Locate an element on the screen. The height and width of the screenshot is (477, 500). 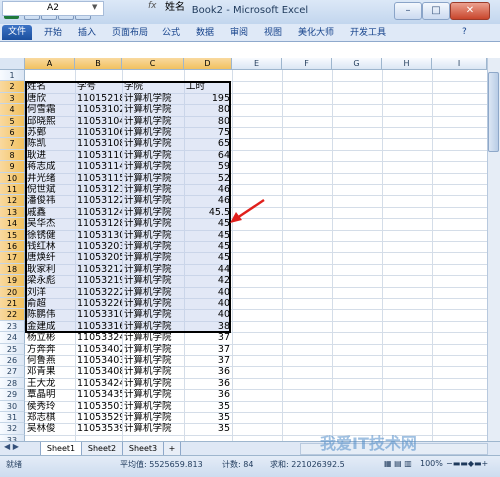
cell-name: 唐焕纤 is located at coordinates (51, 257).